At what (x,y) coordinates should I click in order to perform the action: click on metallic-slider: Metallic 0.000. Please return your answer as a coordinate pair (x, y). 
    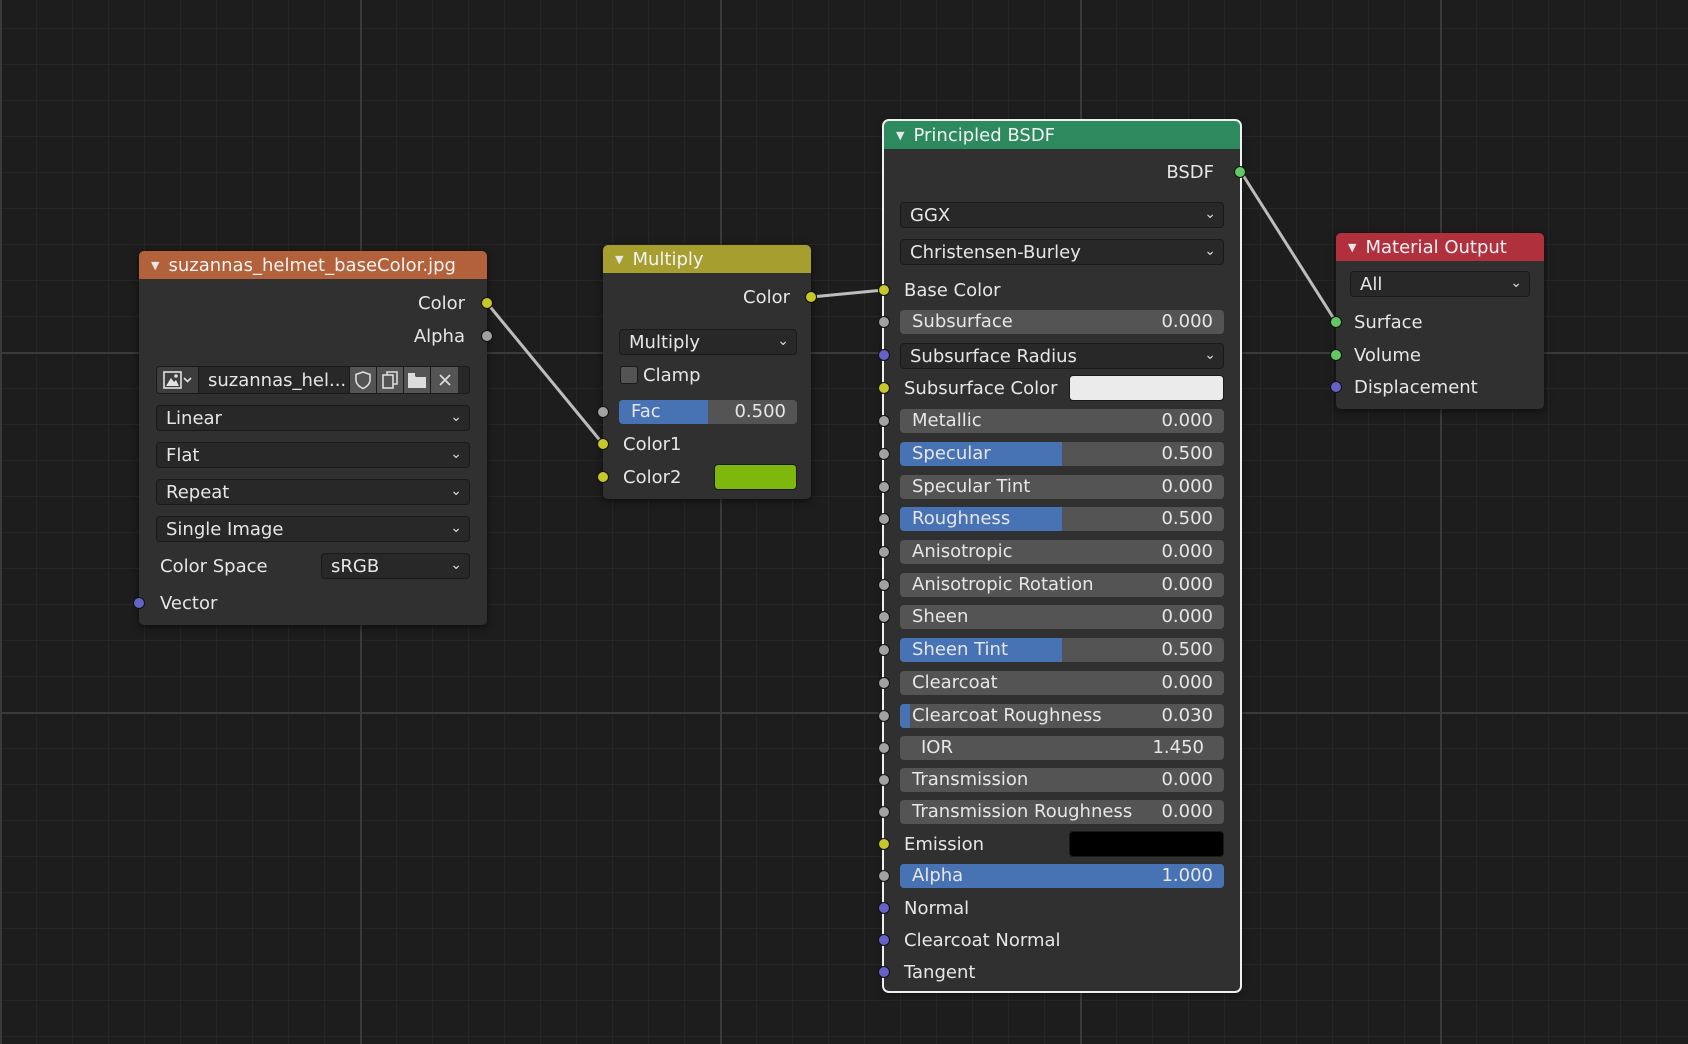
    Looking at the image, I should click on (1062, 421).